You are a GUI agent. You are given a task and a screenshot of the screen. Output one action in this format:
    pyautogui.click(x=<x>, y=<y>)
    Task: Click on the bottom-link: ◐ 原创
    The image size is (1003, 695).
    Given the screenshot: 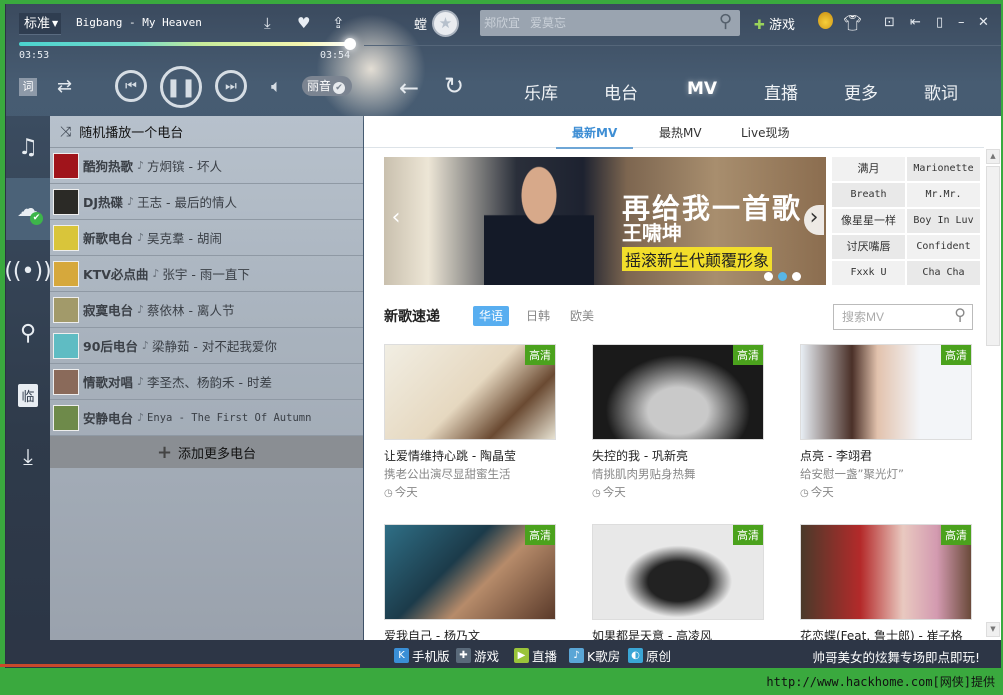 What is the action you would take?
    pyautogui.click(x=649, y=655)
    